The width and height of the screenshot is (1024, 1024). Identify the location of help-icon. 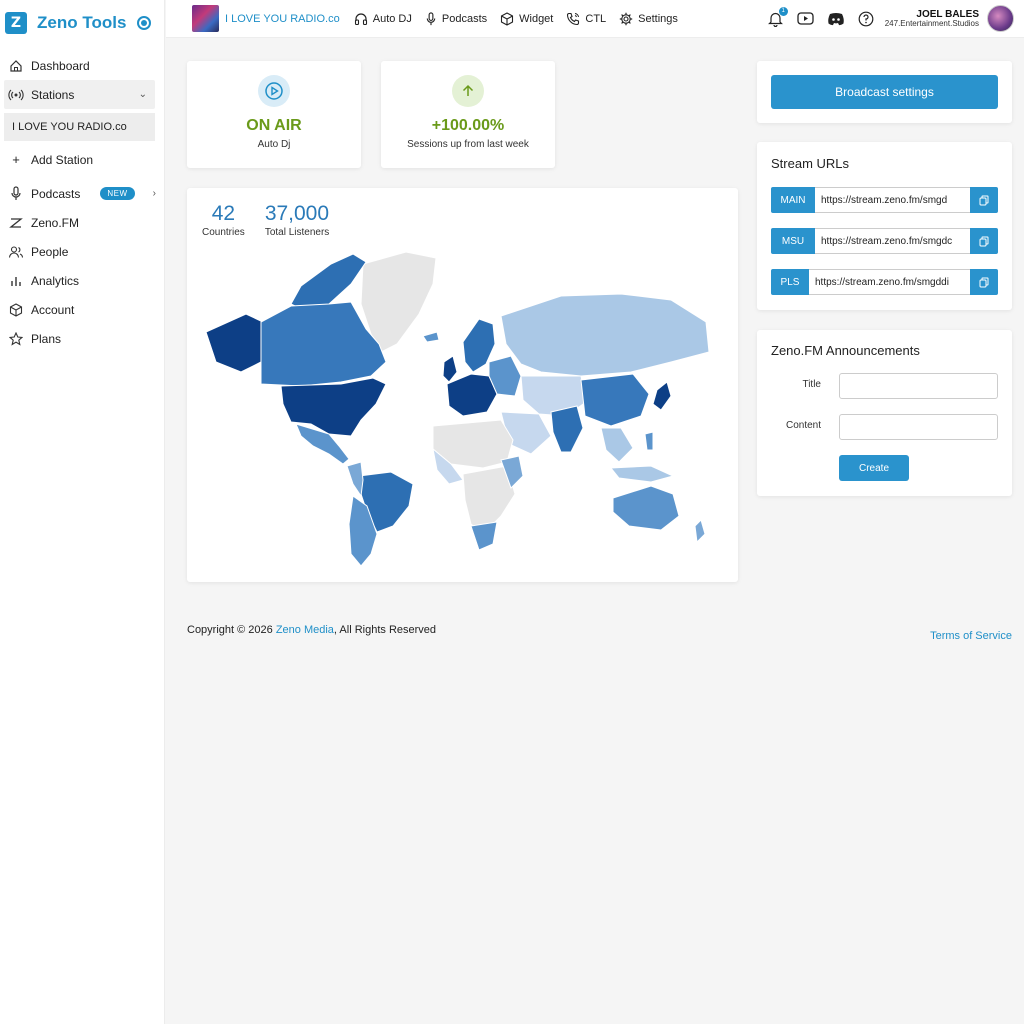
(866, 19).